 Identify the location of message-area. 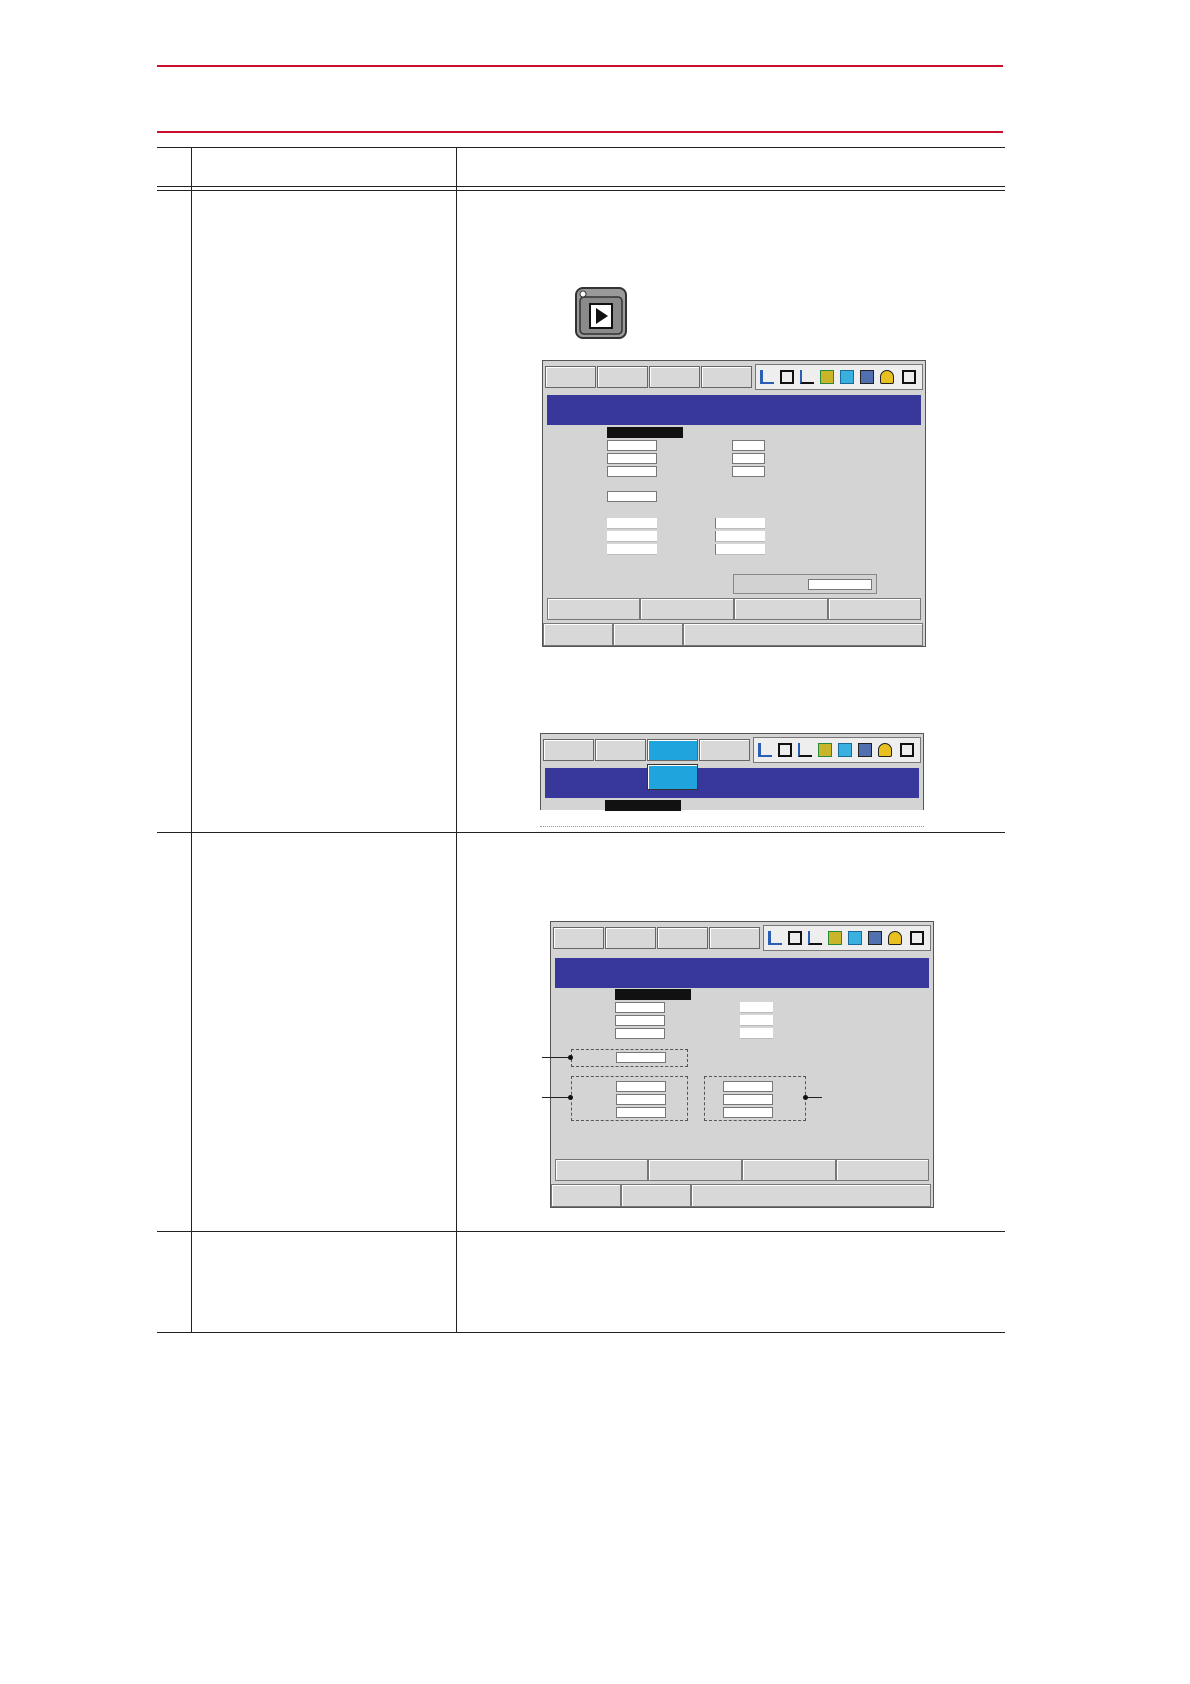
(811, 1195).